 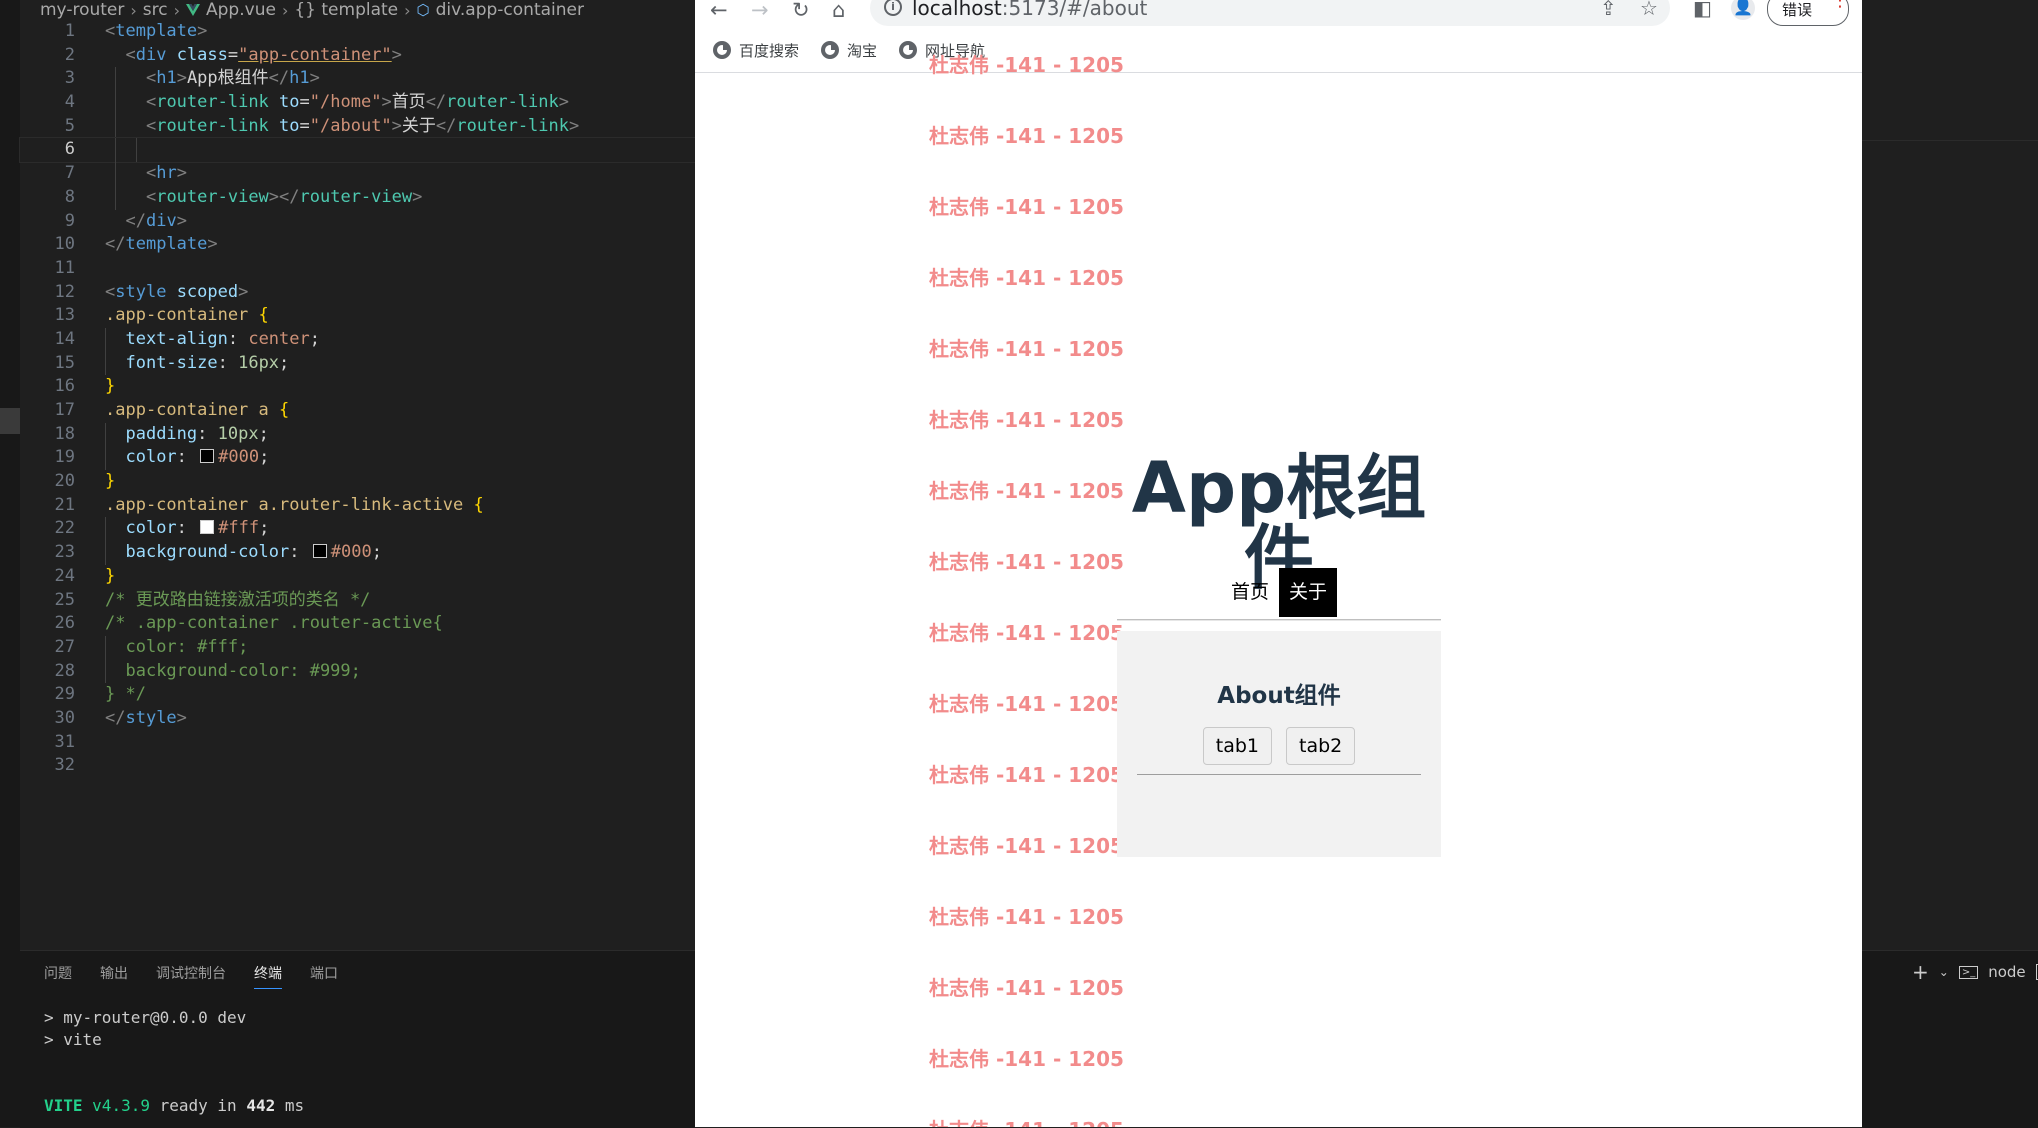 What do you see at coordinates (268, 976) in the screenshot?
I see `tab-terminal: 终端` at bounding box center [268, 976].